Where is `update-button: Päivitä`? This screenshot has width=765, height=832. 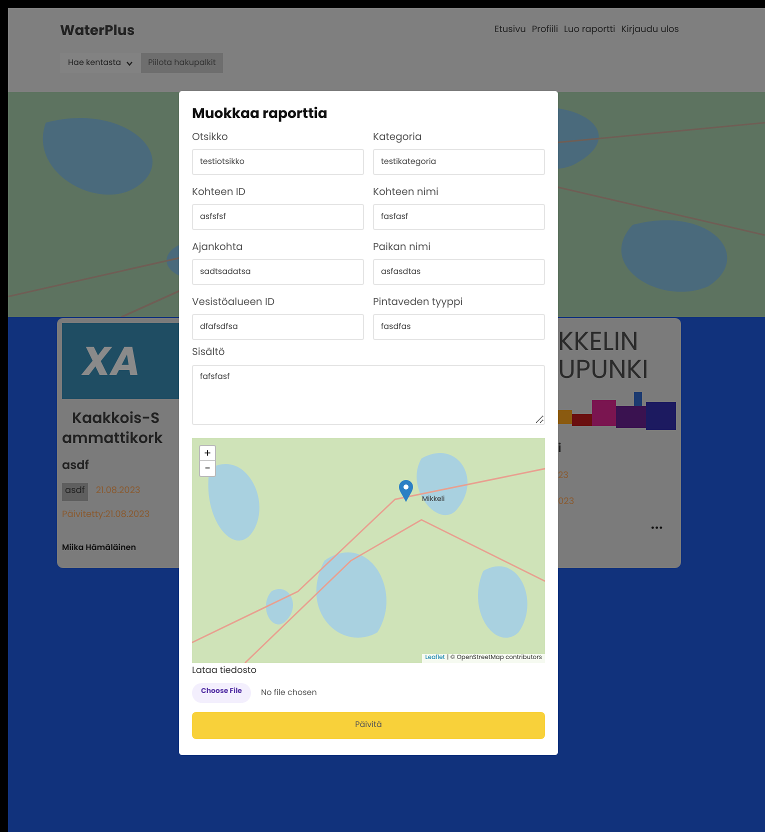 update-button: Päivitä is located at coordinates (368, 725).